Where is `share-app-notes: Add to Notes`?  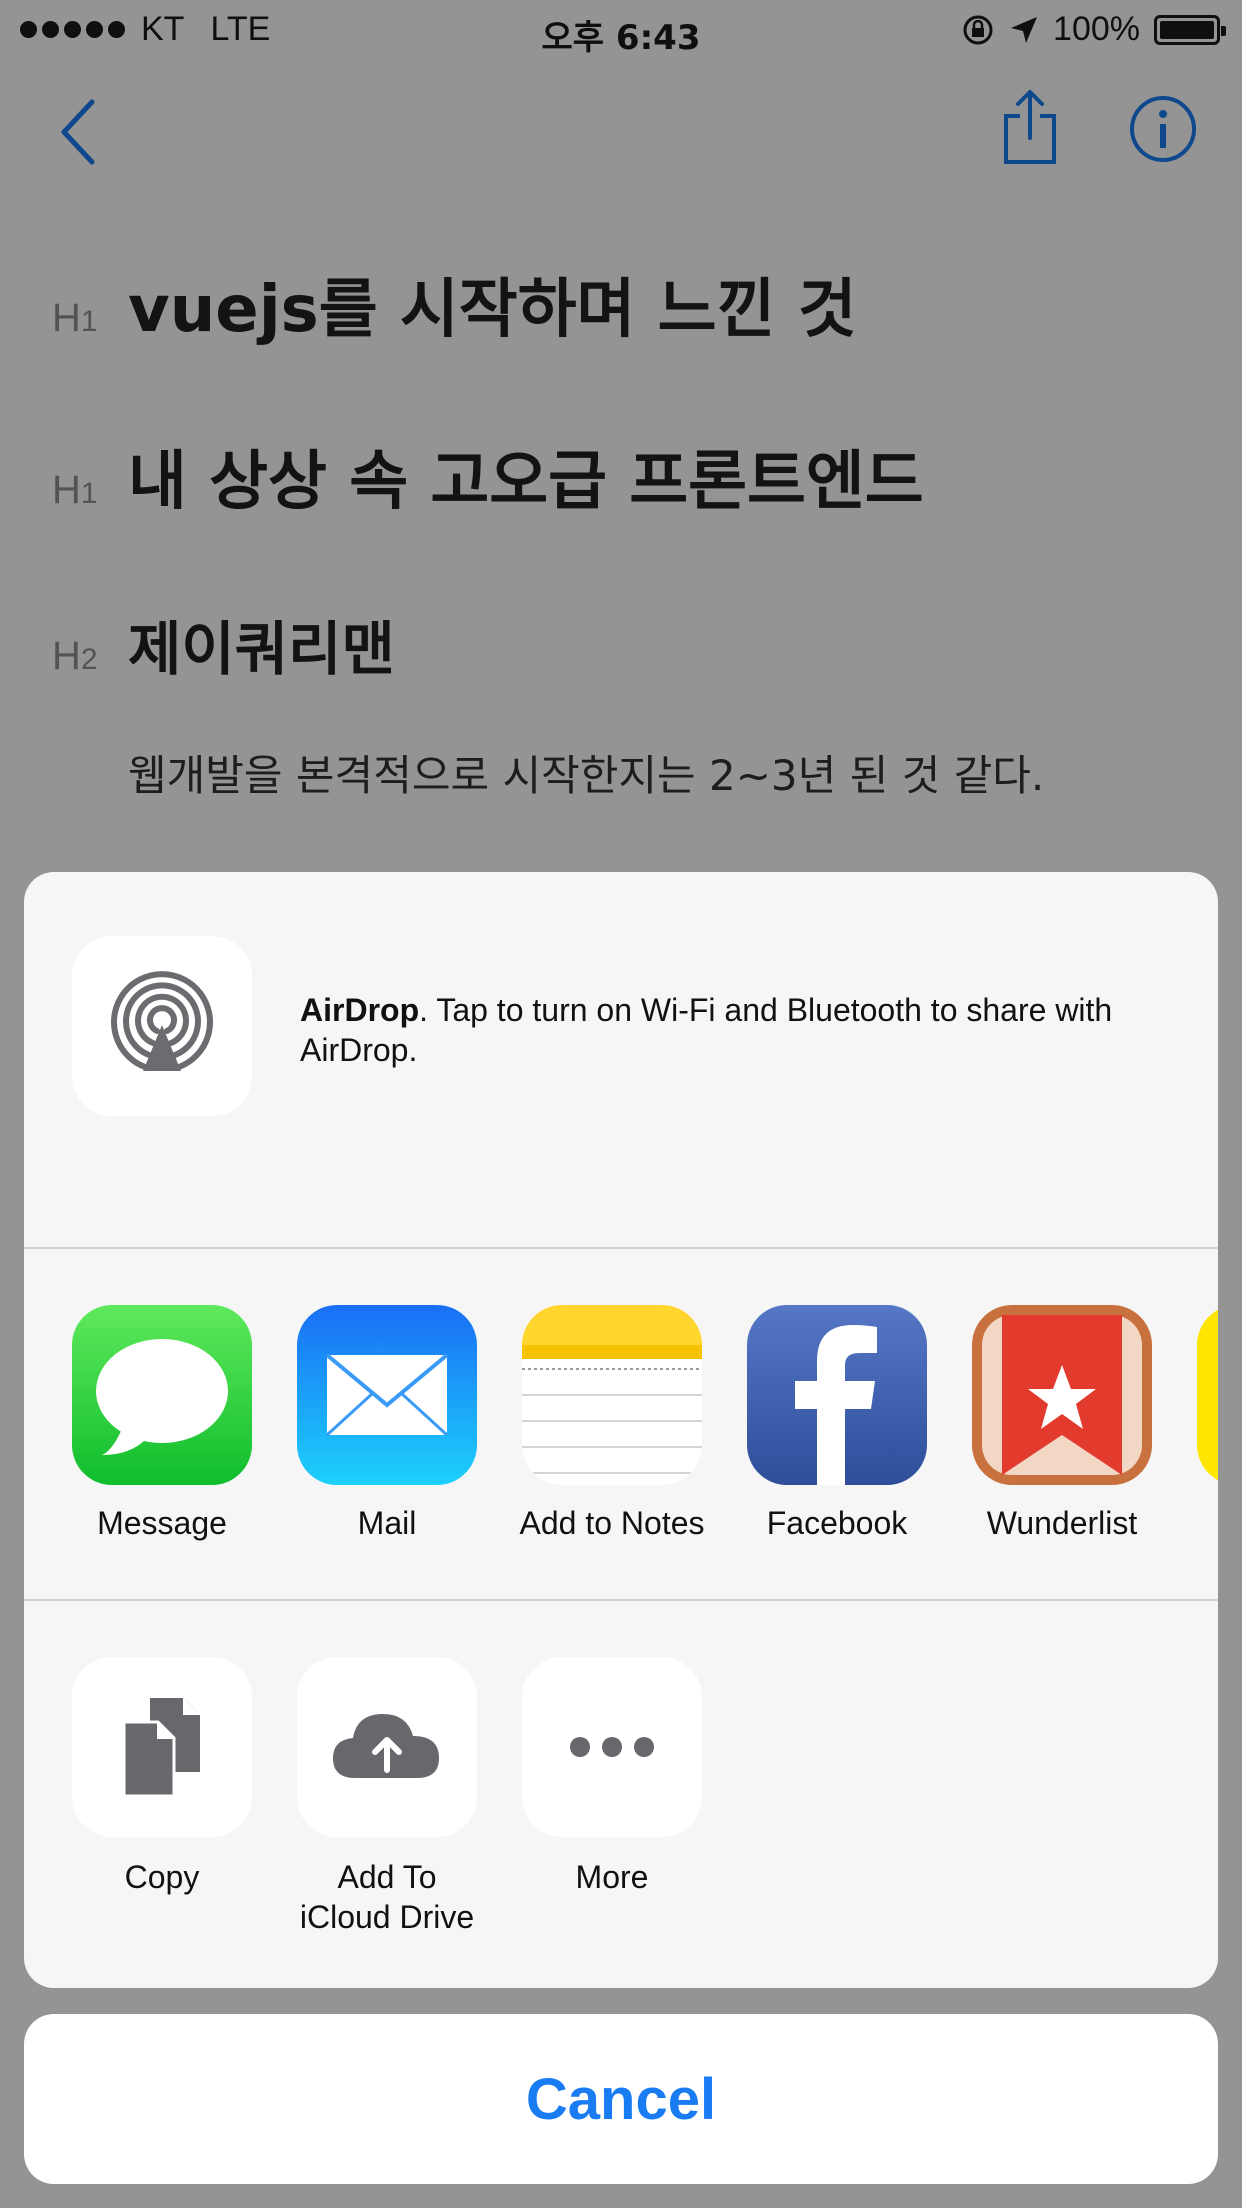
share-app-notes: Add to Notes is located at coordinates (612, 1423).